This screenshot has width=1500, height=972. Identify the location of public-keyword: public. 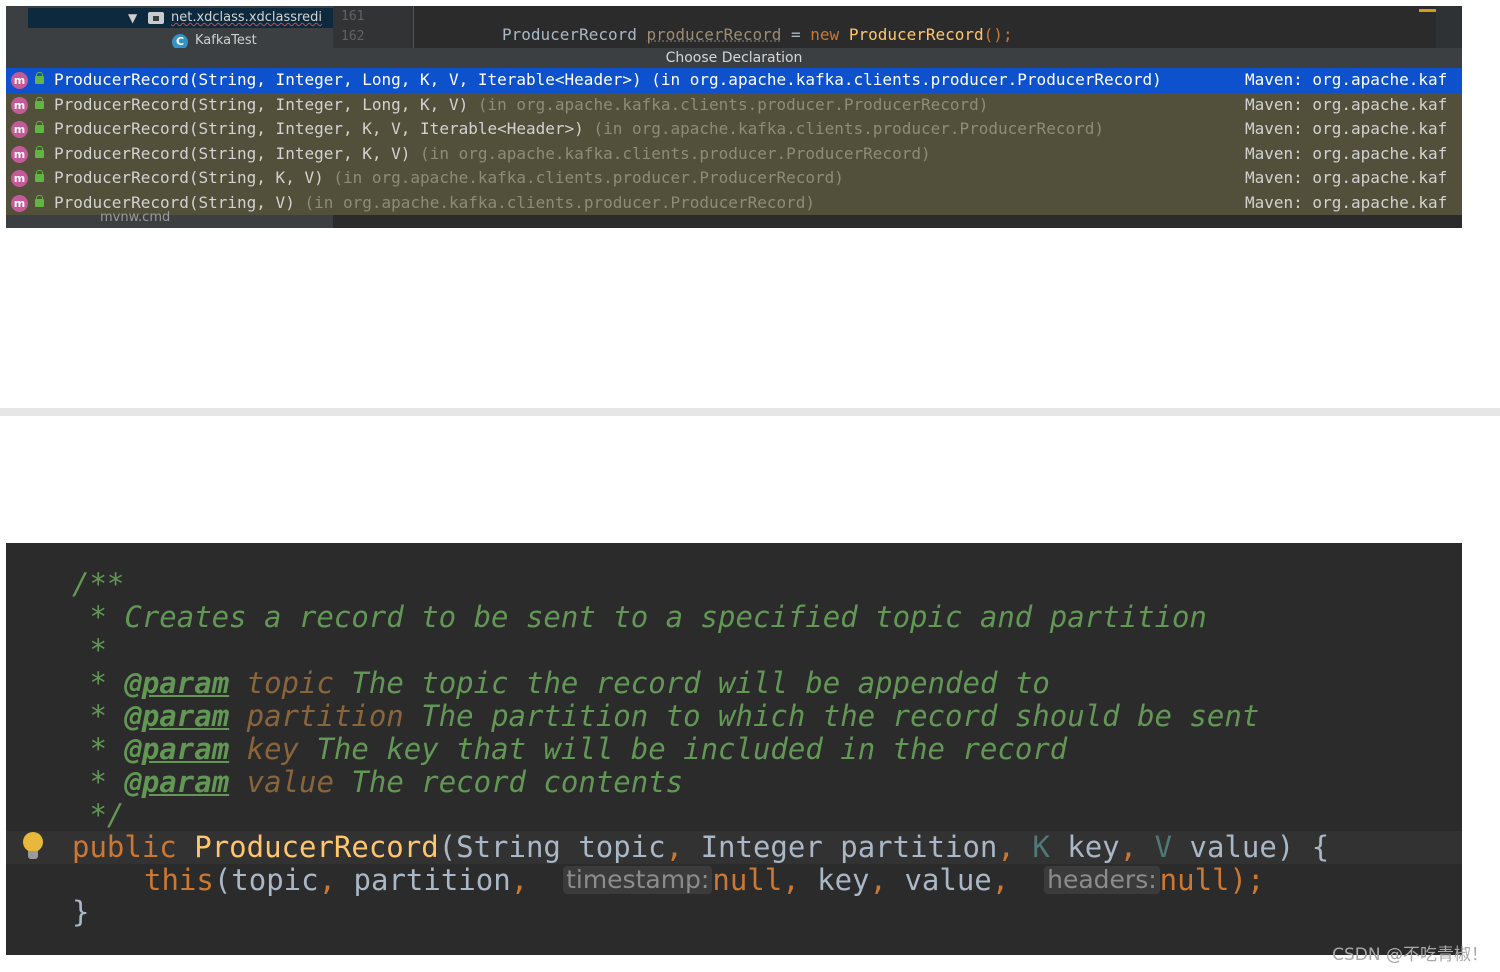
(124, 847).